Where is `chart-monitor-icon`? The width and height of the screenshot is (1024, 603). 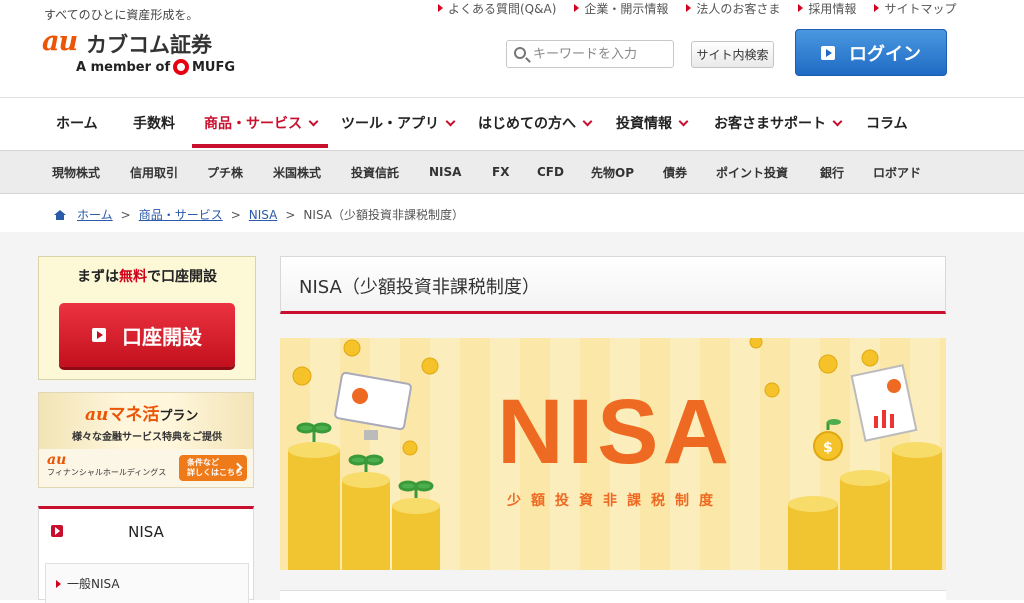 chart-monitor-icon is located at coordinates (373, 405).